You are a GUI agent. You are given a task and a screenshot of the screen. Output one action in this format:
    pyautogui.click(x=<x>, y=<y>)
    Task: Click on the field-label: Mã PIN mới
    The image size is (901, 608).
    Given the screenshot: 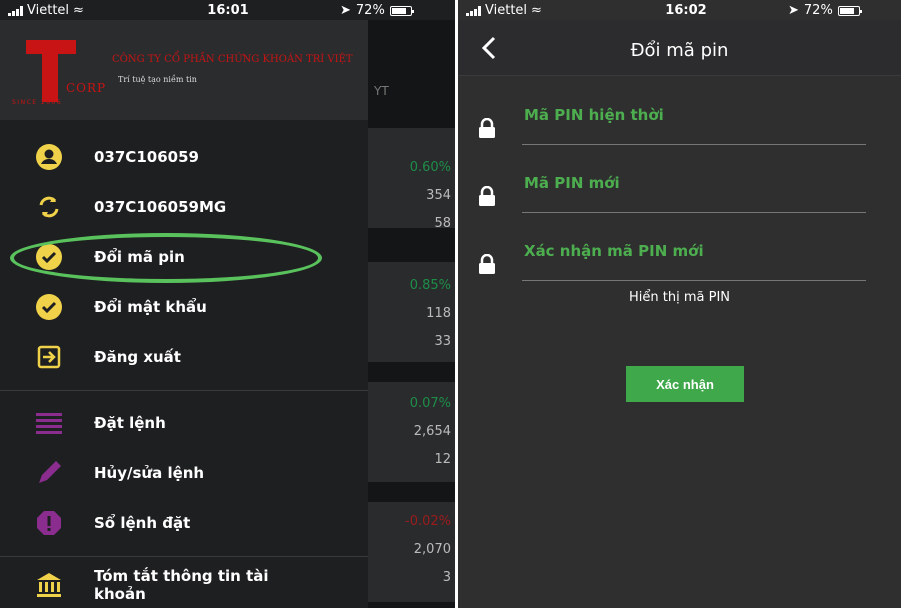 What is the action you would take?
    pyautogui.click(x=572, y=183)
    